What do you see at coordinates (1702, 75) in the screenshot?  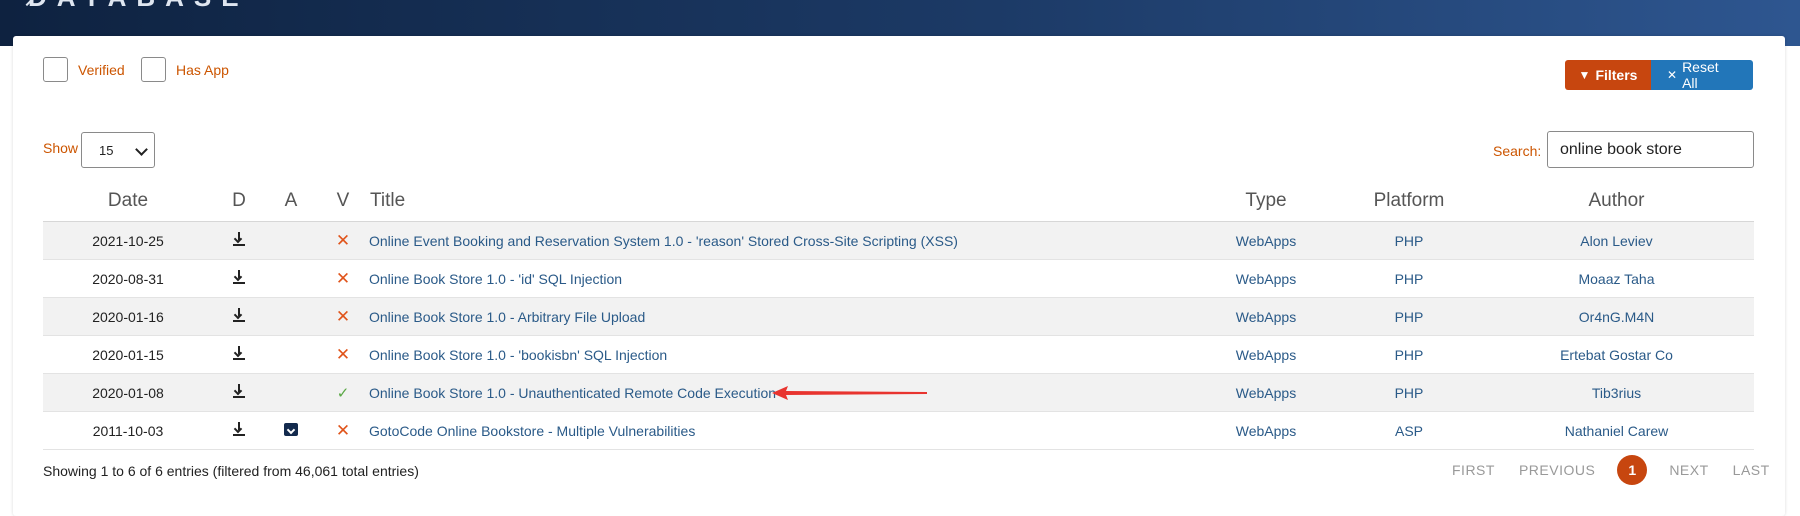 I see `reset-all-button: ✕ Reset All` at bounding box center [1702, 75].